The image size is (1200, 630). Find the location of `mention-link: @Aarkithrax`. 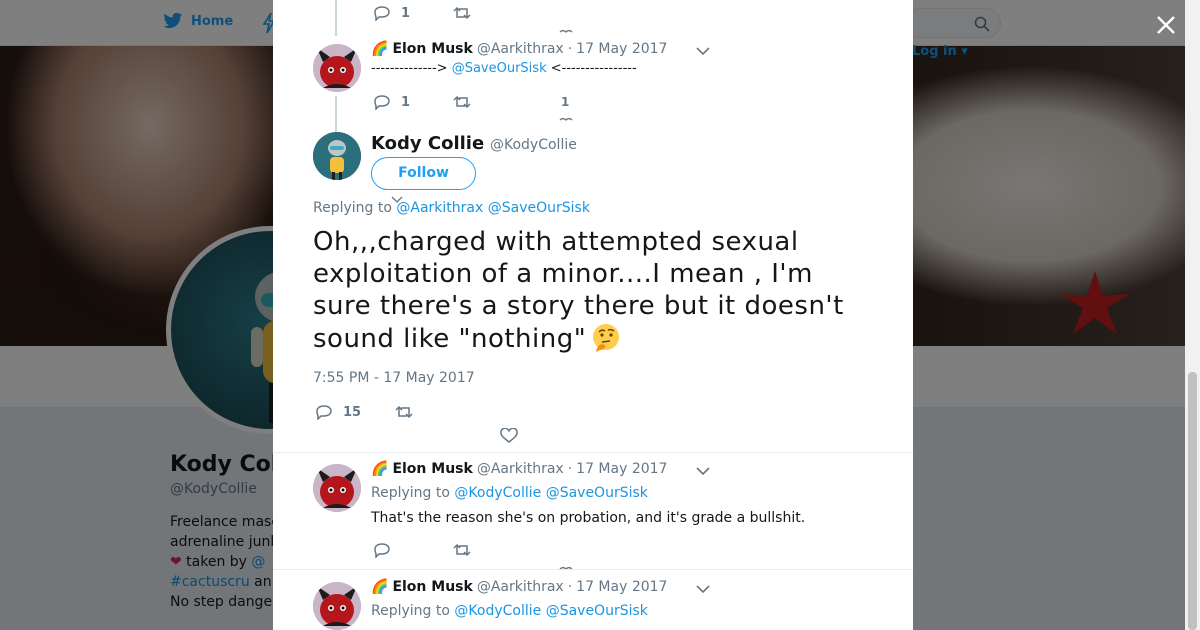

mention-link: @Aarkithrax is located at coordinates (439, 208).